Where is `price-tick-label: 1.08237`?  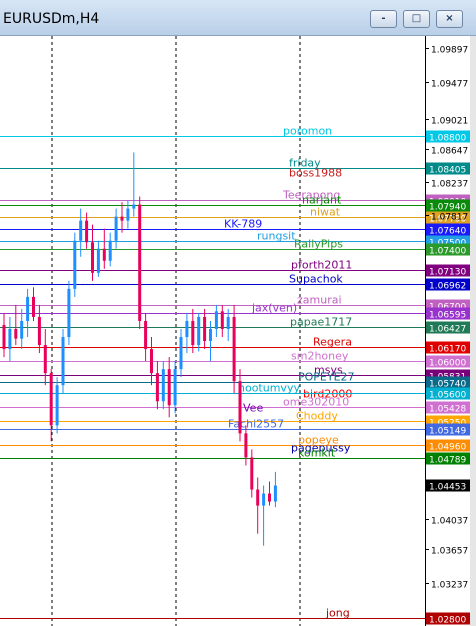
price-tick-label: 1.08237 is located at coordinates (449, 185).